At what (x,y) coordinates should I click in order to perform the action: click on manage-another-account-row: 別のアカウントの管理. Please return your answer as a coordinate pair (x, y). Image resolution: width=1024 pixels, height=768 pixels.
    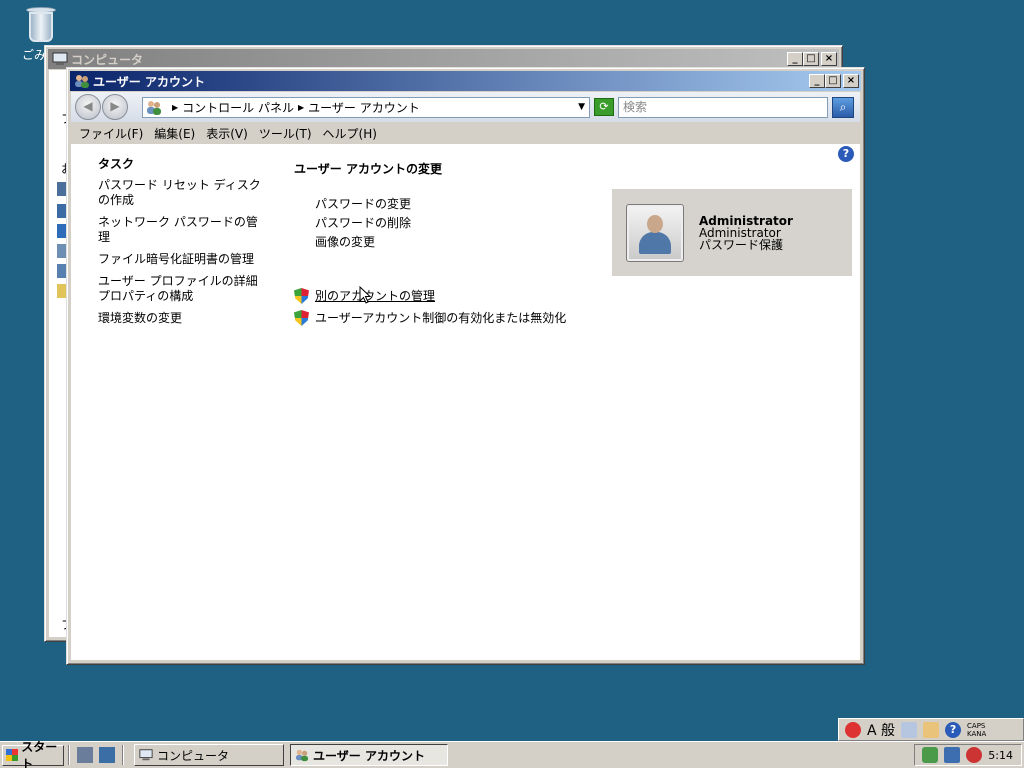
    Looking at the image, I should click on (444, 296).